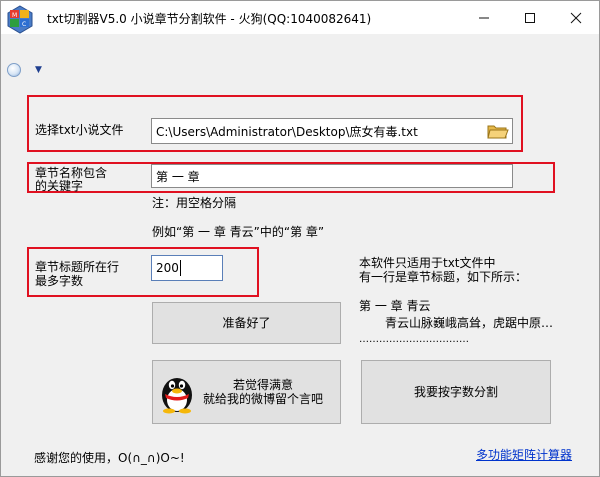 This screenshot has width=600, height=477. I want to click on close-button, so click(576, 17).